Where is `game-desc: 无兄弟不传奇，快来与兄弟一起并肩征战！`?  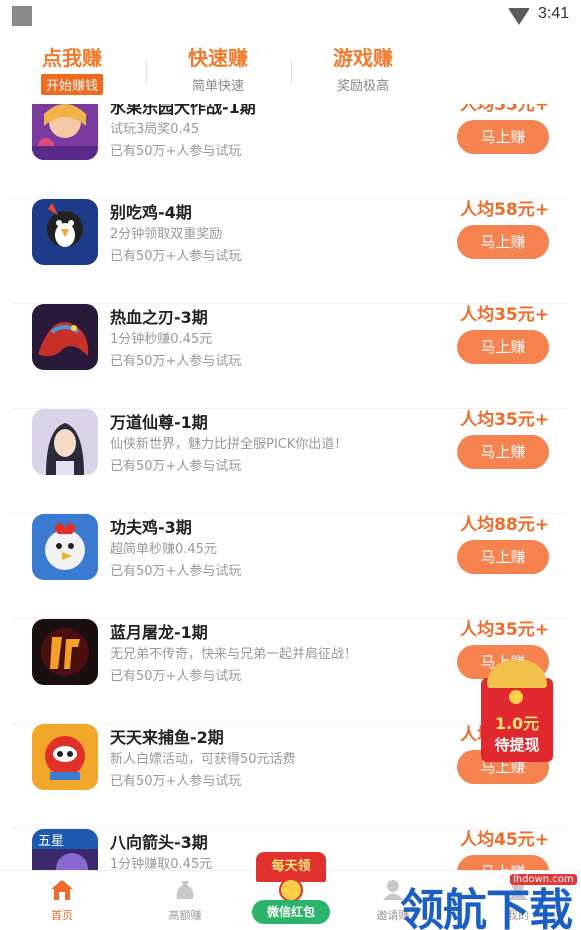 game-desc: 无兄弟不传奇，快来与兄弟一起并肩征战！ is located at coordinates (234, 654).